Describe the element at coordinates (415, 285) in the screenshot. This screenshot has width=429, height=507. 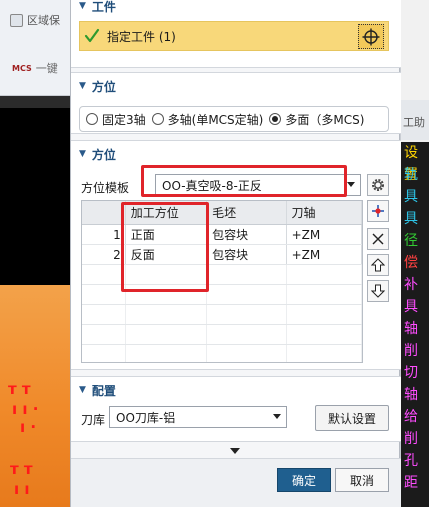
I see `operation-list-item: 补` at that location.